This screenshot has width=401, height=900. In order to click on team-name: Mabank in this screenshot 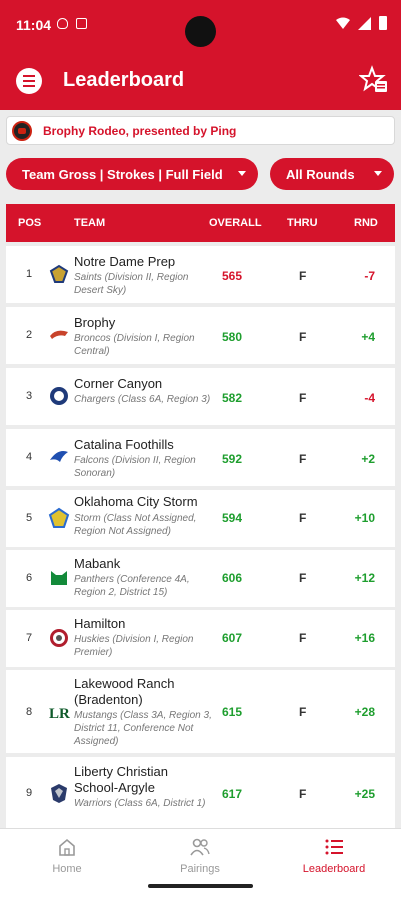, I will do `click(97, 563)`.